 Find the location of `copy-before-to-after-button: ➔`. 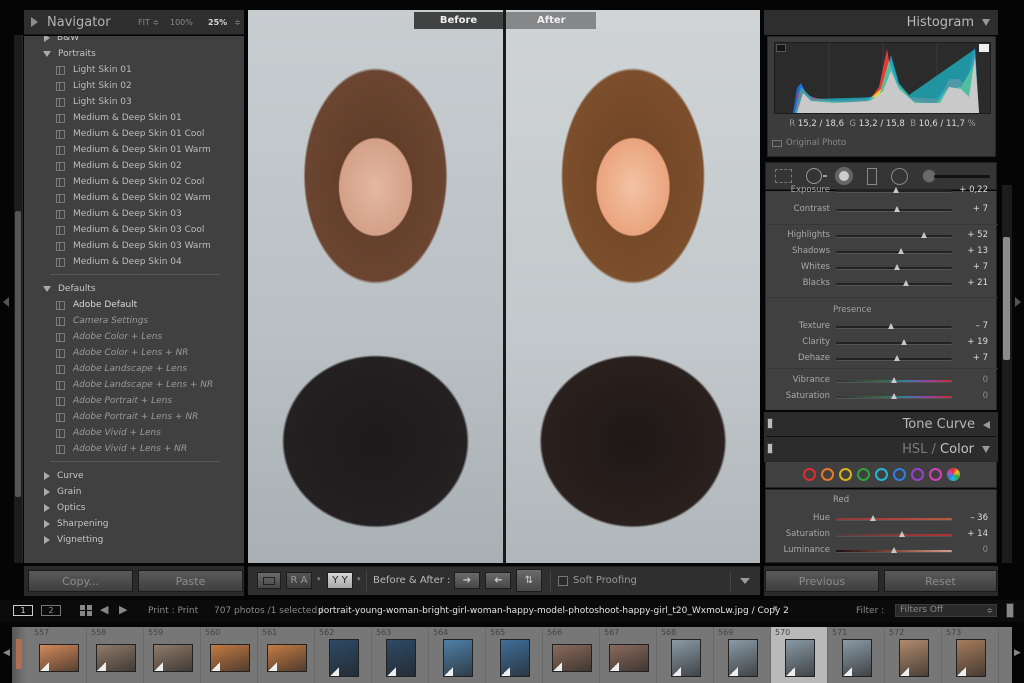

copy-before-to-after-button: ➔ is located at coordinates (467, 580).